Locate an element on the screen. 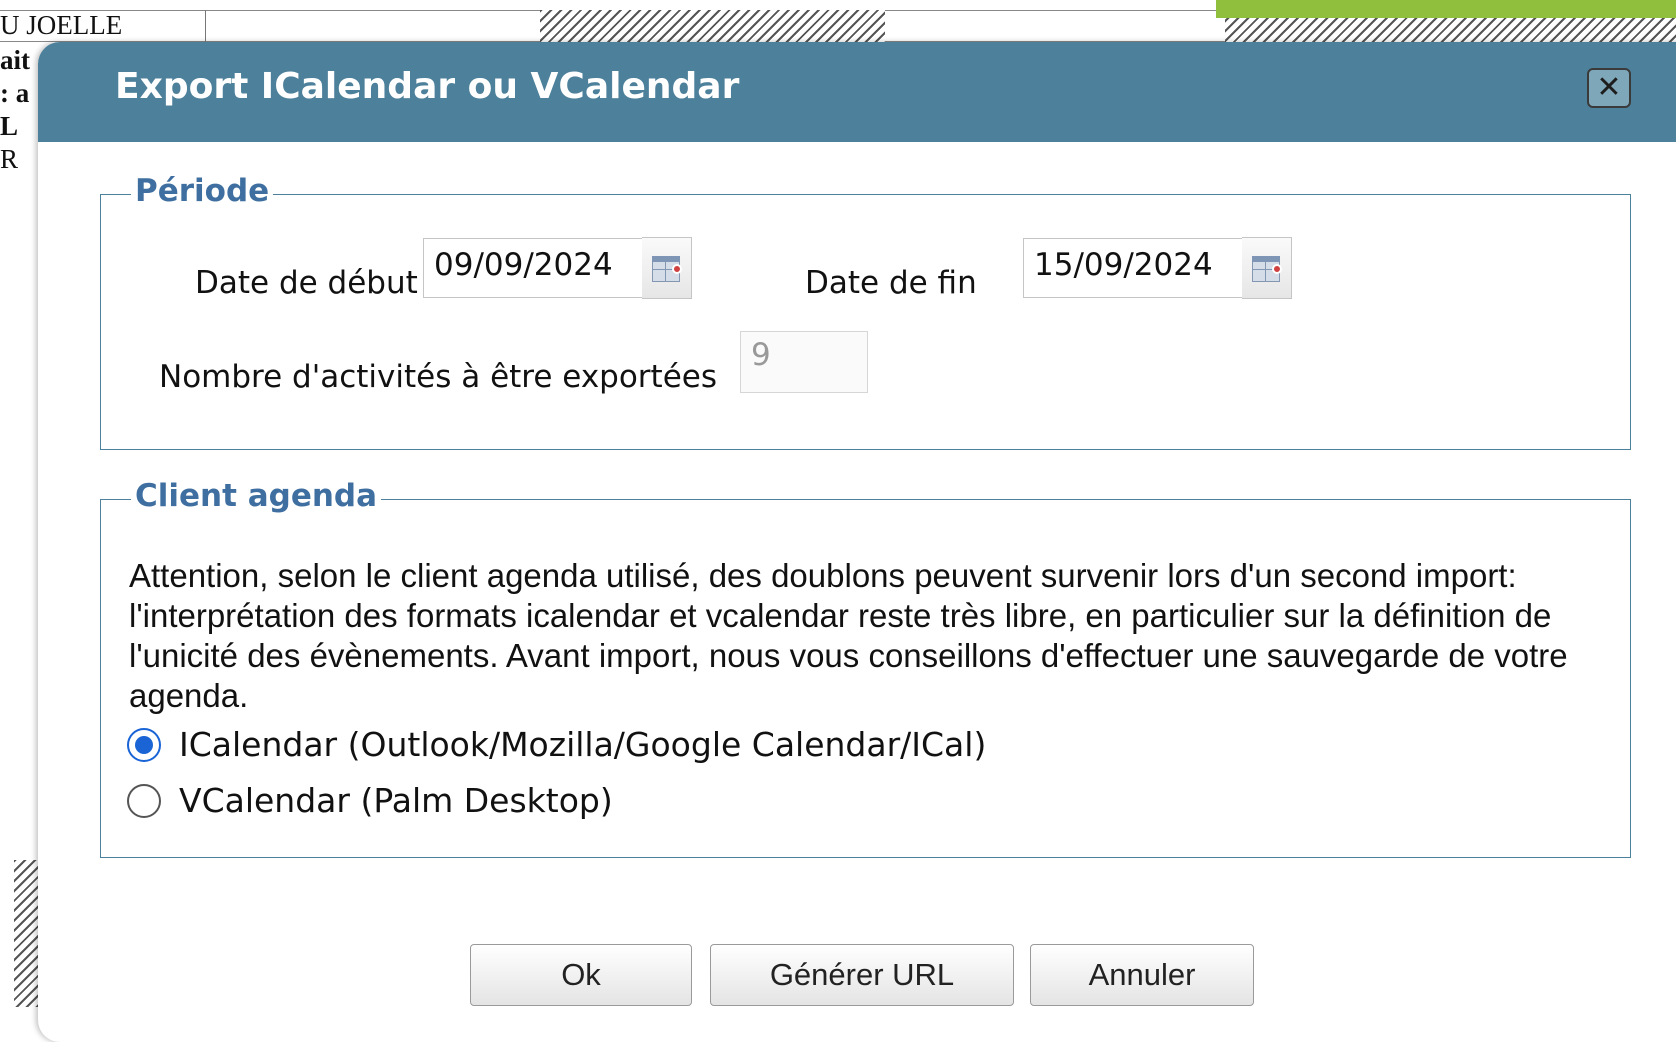 This screenshot has height=1042, width=1676. activity-count-label: Nombre d'activités à être exportées is located at coordinates (438, 377).